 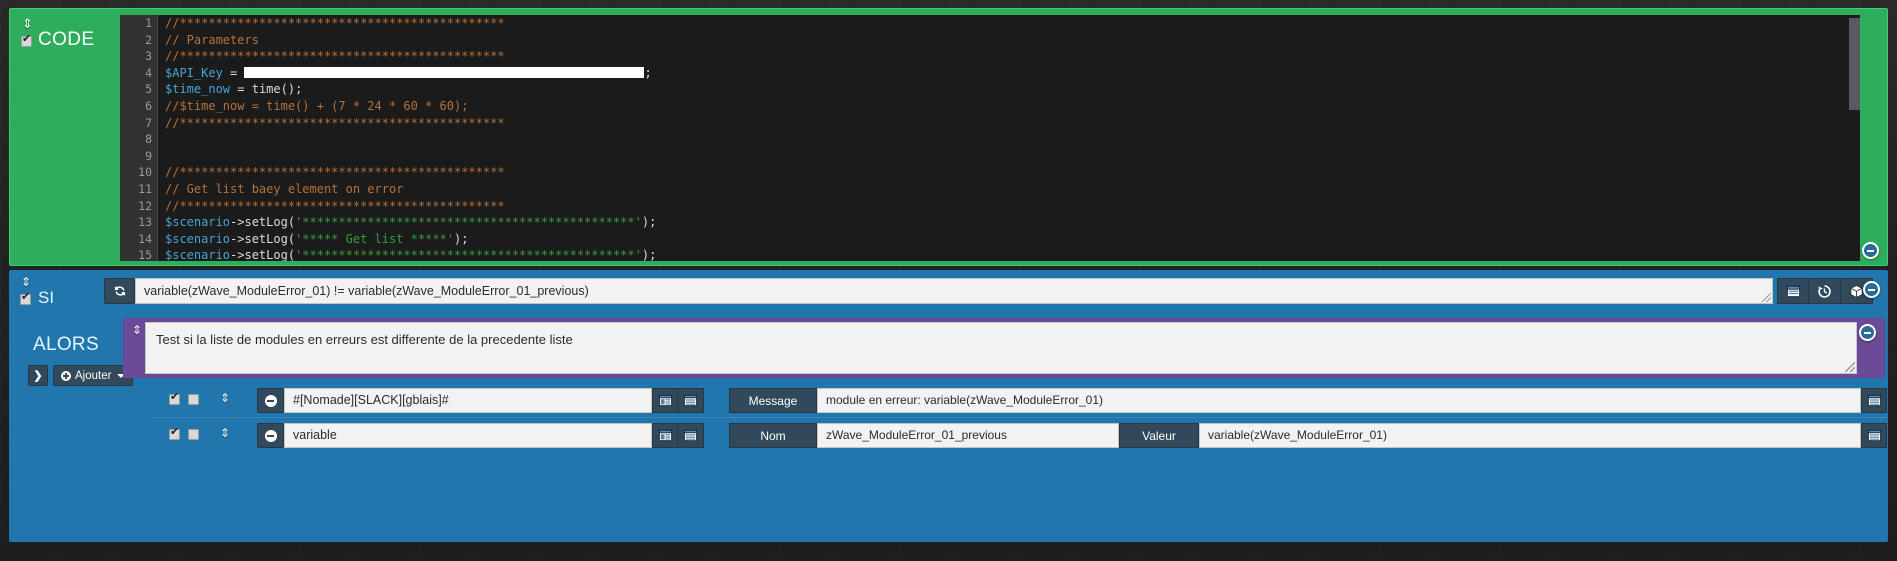 I want to click on line-number: 5, so click(x=148, y=89).